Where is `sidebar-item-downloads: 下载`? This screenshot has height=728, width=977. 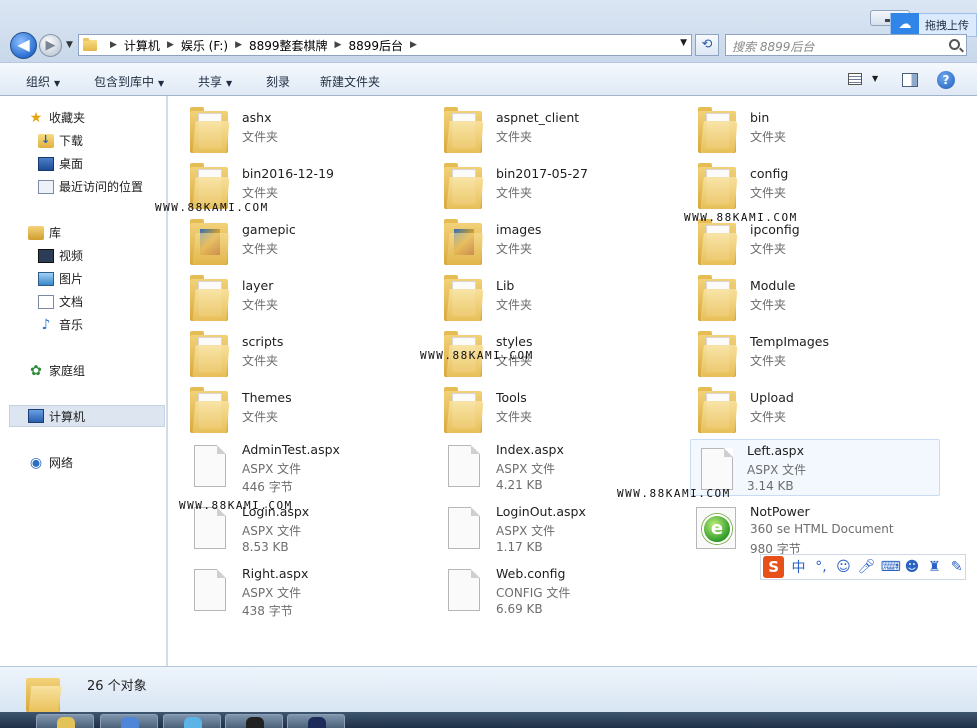
sidebar-item-downloads: 下载 is located at coordinates (60, 140).